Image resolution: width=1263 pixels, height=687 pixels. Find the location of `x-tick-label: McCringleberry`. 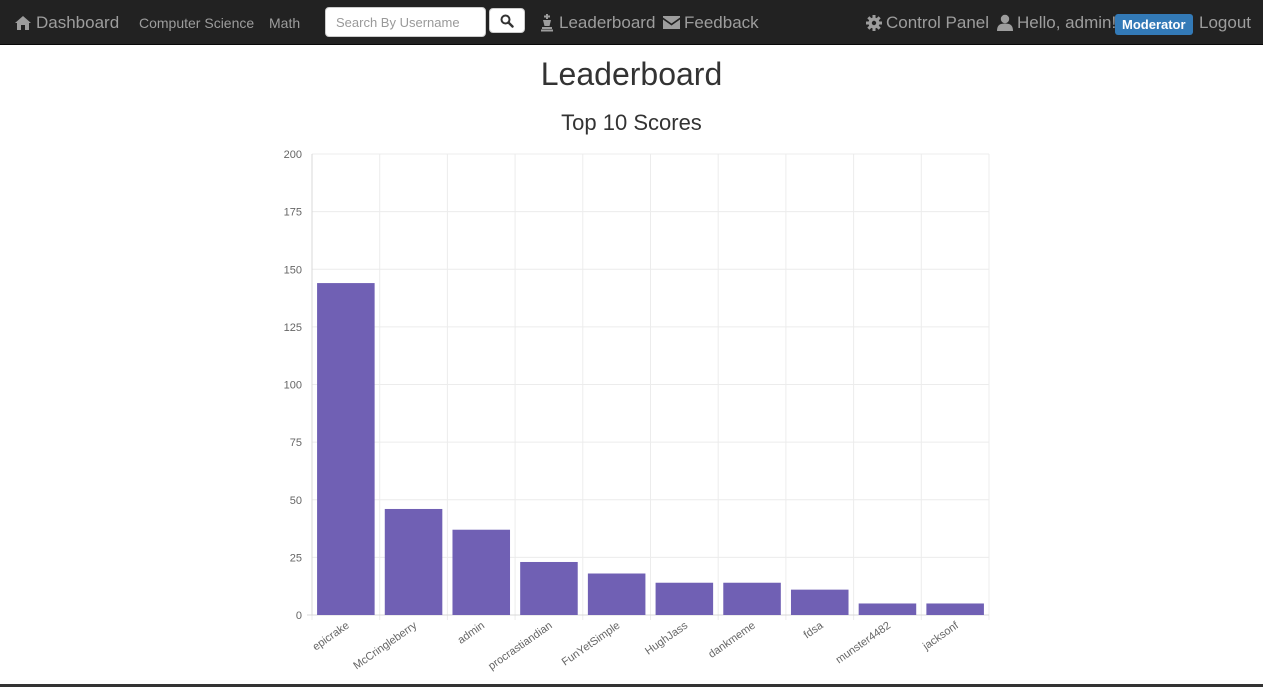

x-tick-label: McCringleberry is located at coordinates (385, 645).